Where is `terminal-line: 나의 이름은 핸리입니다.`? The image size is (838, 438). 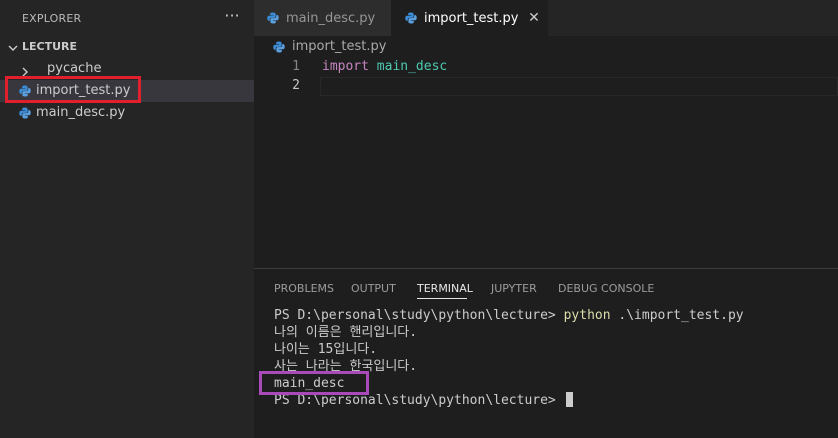 terminal-line: 나의 이름은 핸리입니다. is located at coordinates (346, 332).